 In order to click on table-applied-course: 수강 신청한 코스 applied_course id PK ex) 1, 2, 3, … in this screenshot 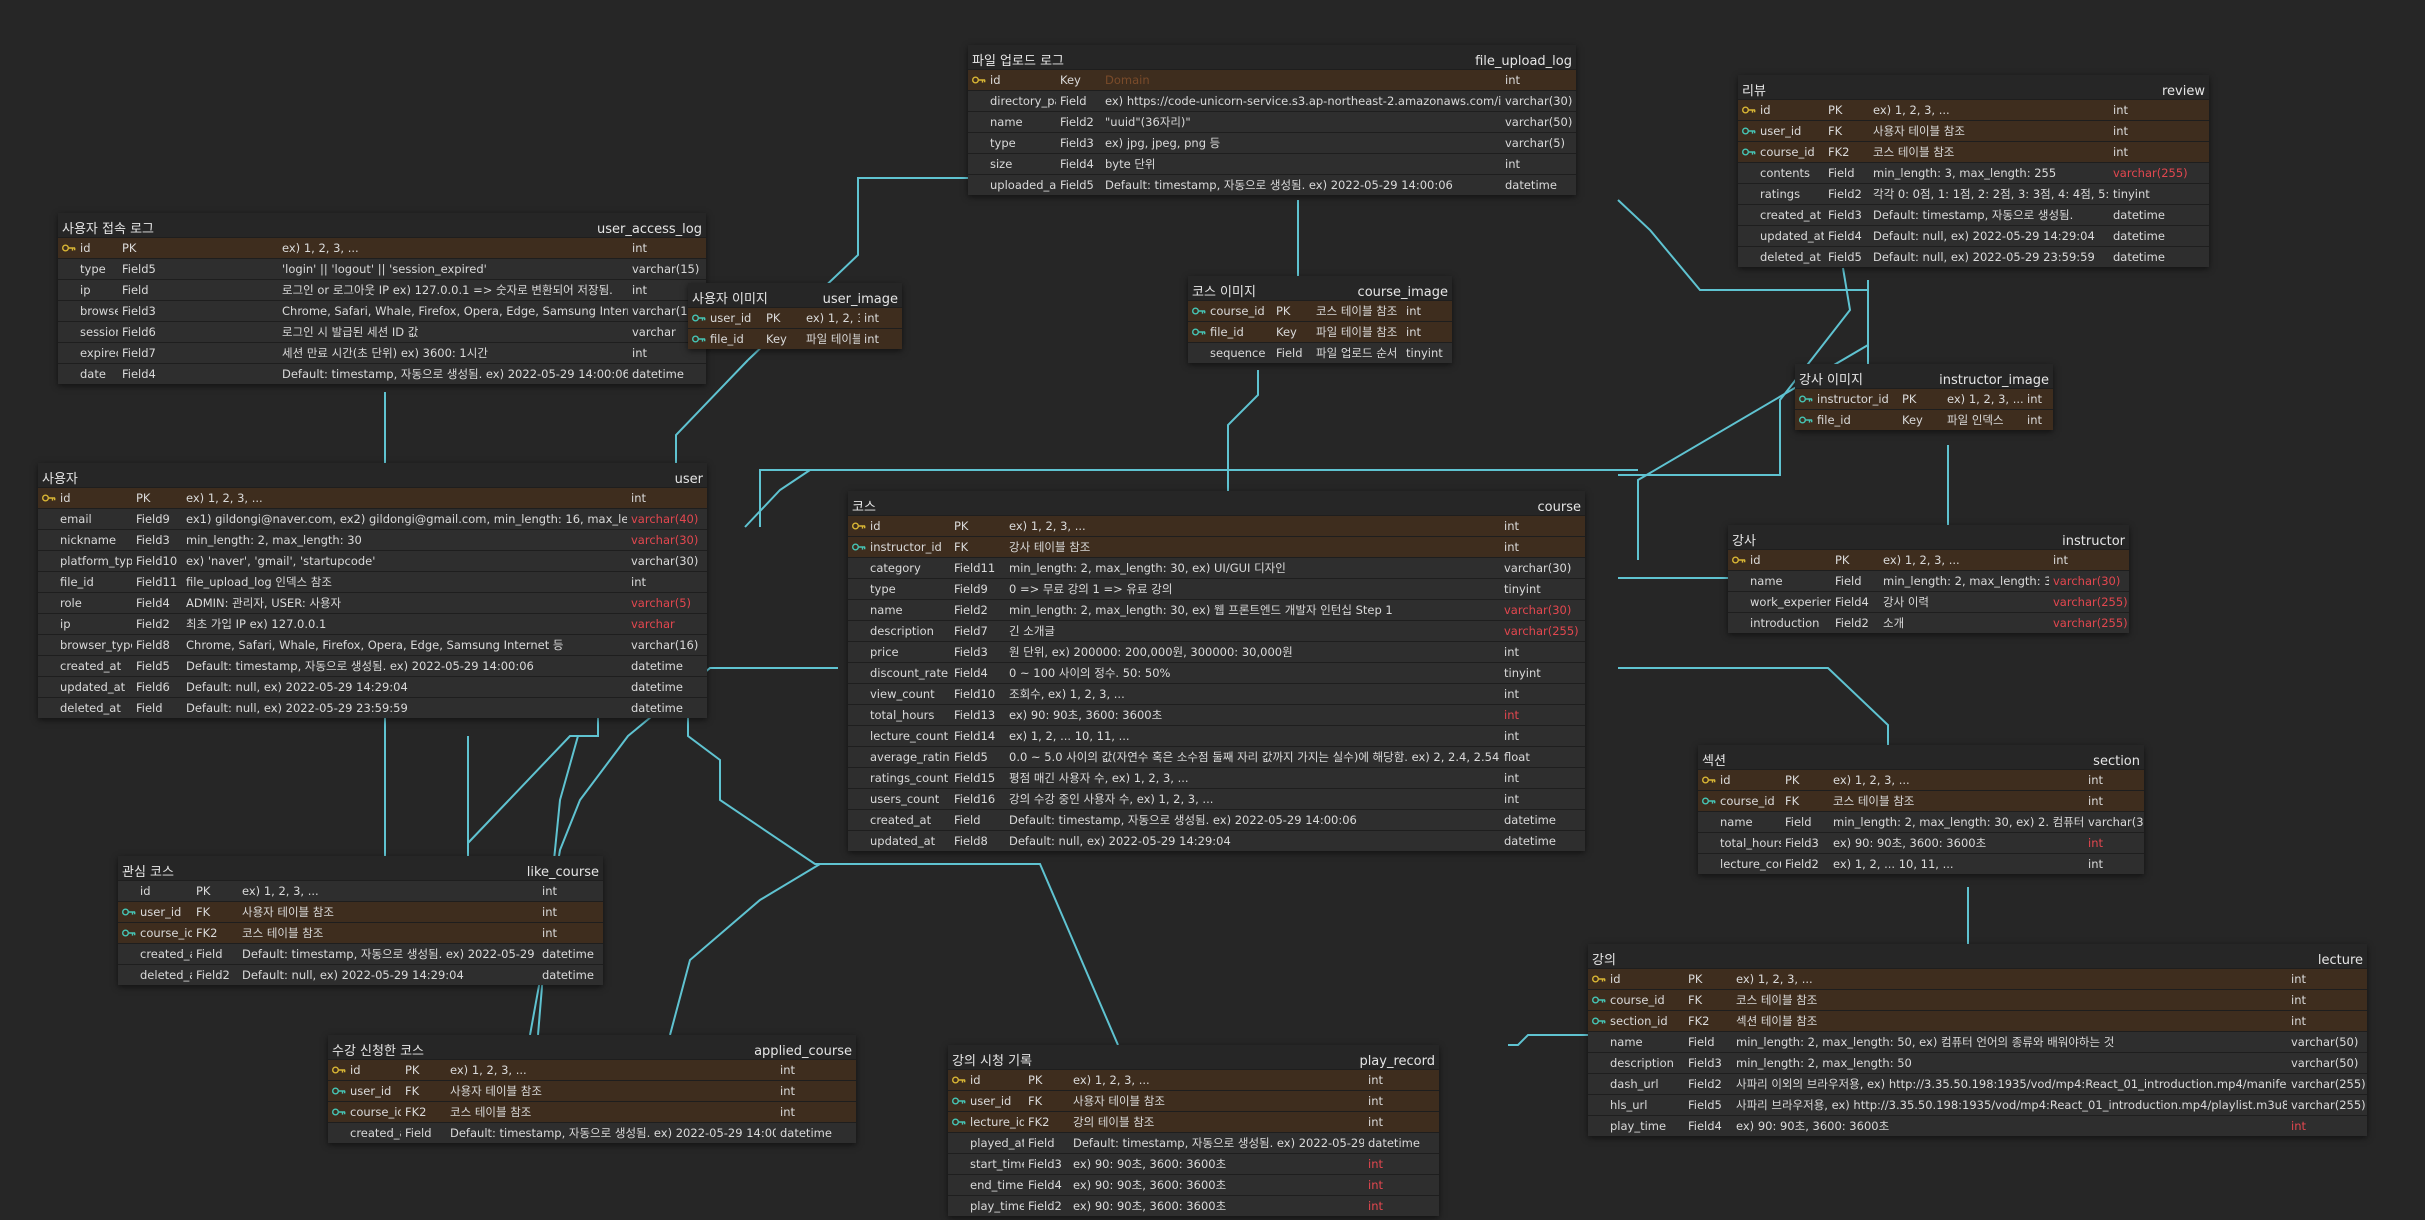, I will do `click(592, 1089)`.